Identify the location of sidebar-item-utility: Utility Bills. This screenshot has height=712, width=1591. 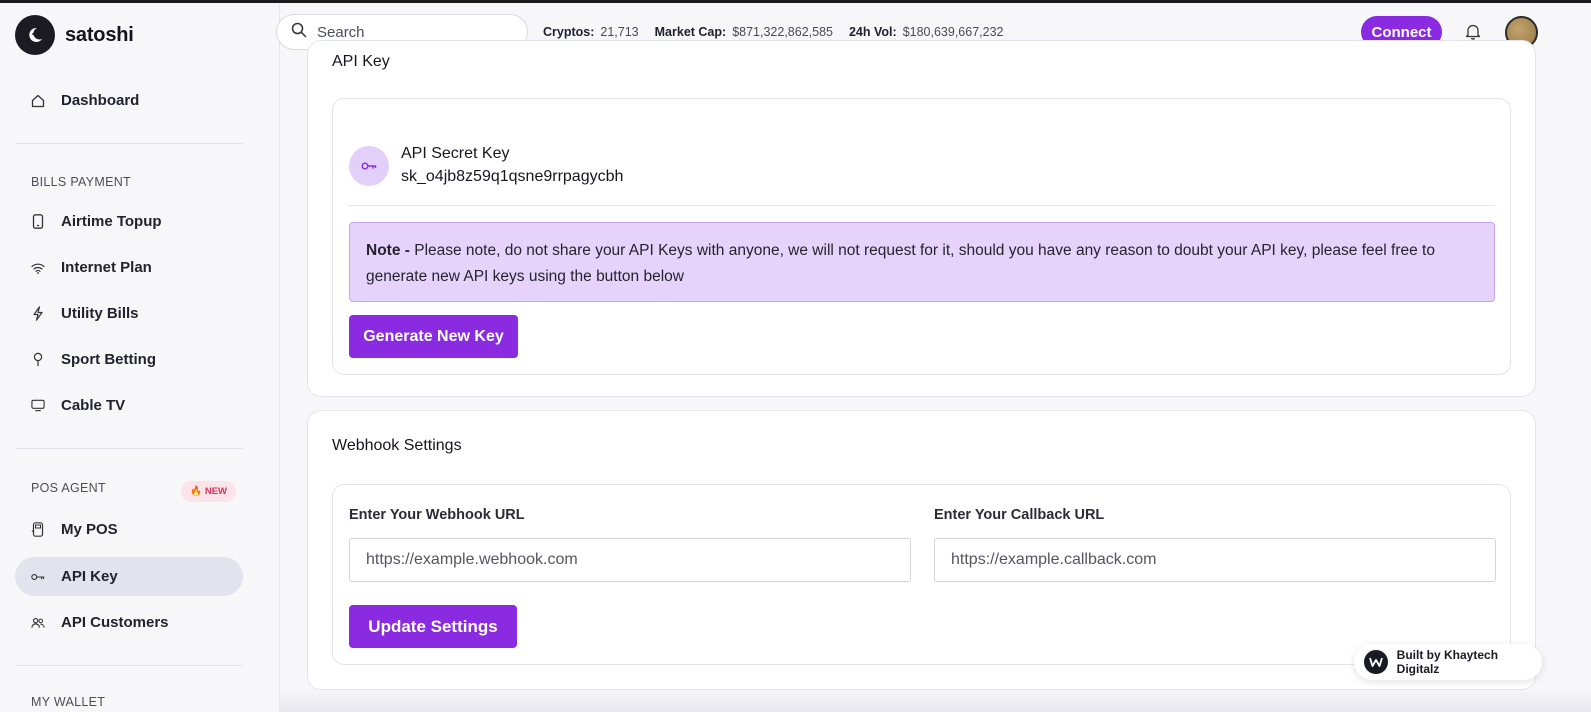
(129, 313).